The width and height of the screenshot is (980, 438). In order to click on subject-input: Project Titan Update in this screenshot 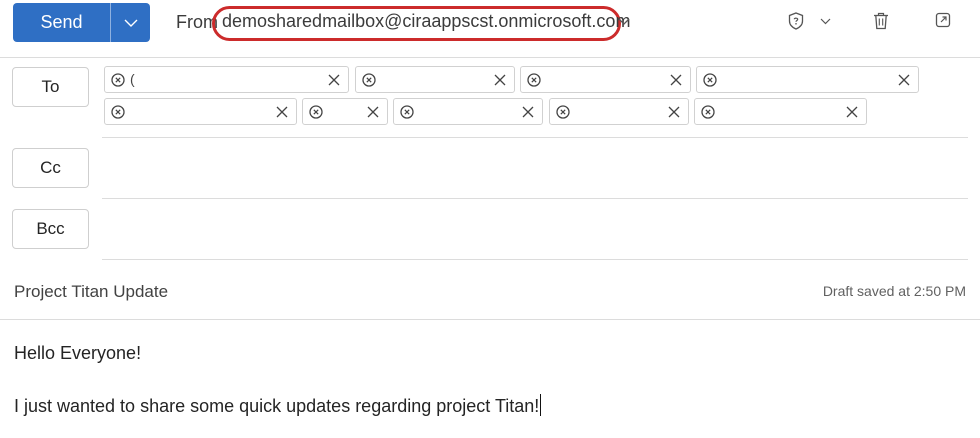, I will do `click(91, 292)`.